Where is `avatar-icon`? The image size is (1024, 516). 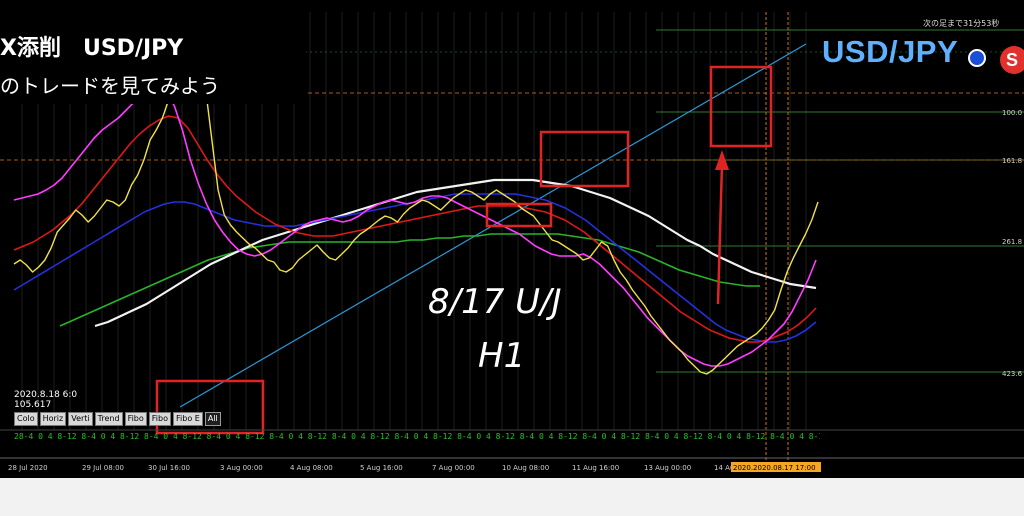
avatar-icon is located at coordinates (977, 58).